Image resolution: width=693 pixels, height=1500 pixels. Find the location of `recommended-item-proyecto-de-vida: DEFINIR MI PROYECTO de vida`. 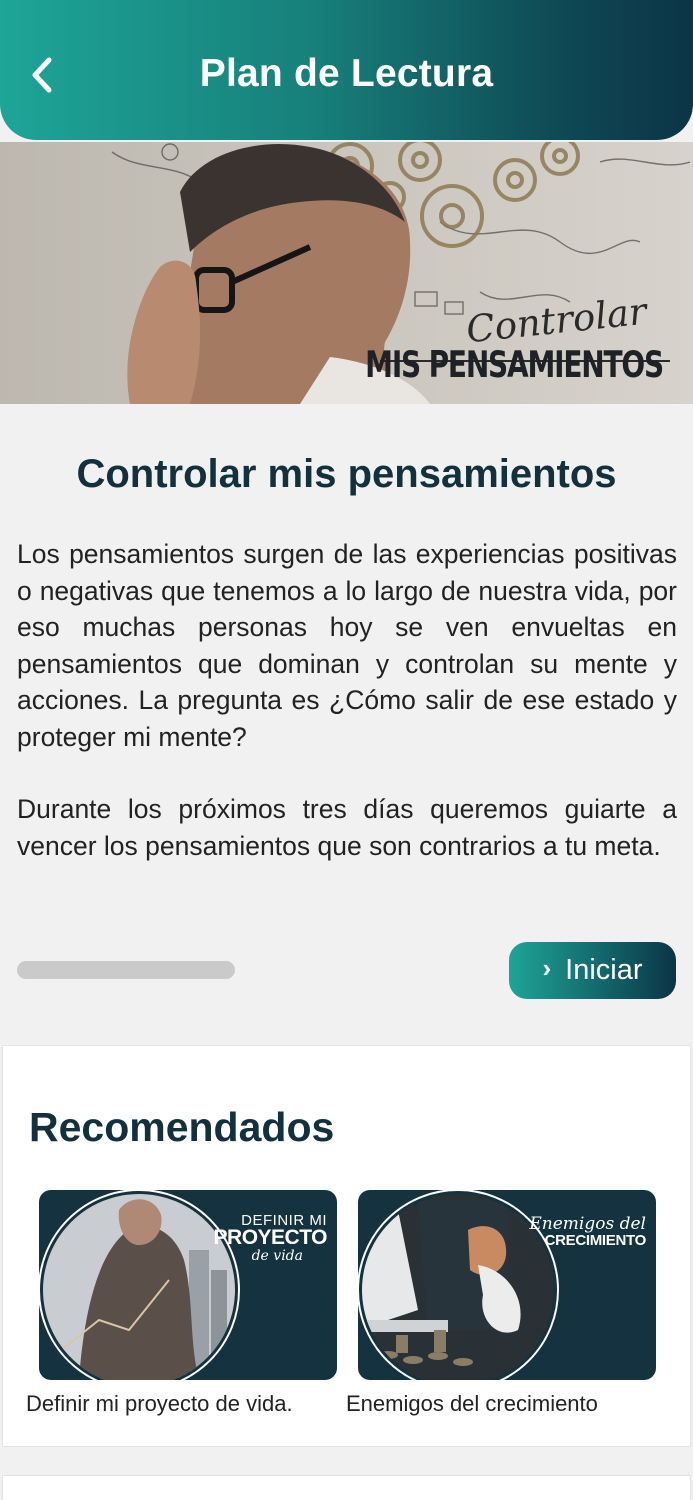

recommended-item-proyecto-de-vida: DEFINIR MI PROYECTO de vida is located at coordinates (188, 1285).